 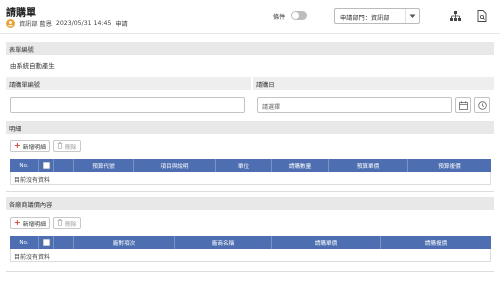 I want to click on col-budget-code: 預算代號, so click(x=104, y=165).